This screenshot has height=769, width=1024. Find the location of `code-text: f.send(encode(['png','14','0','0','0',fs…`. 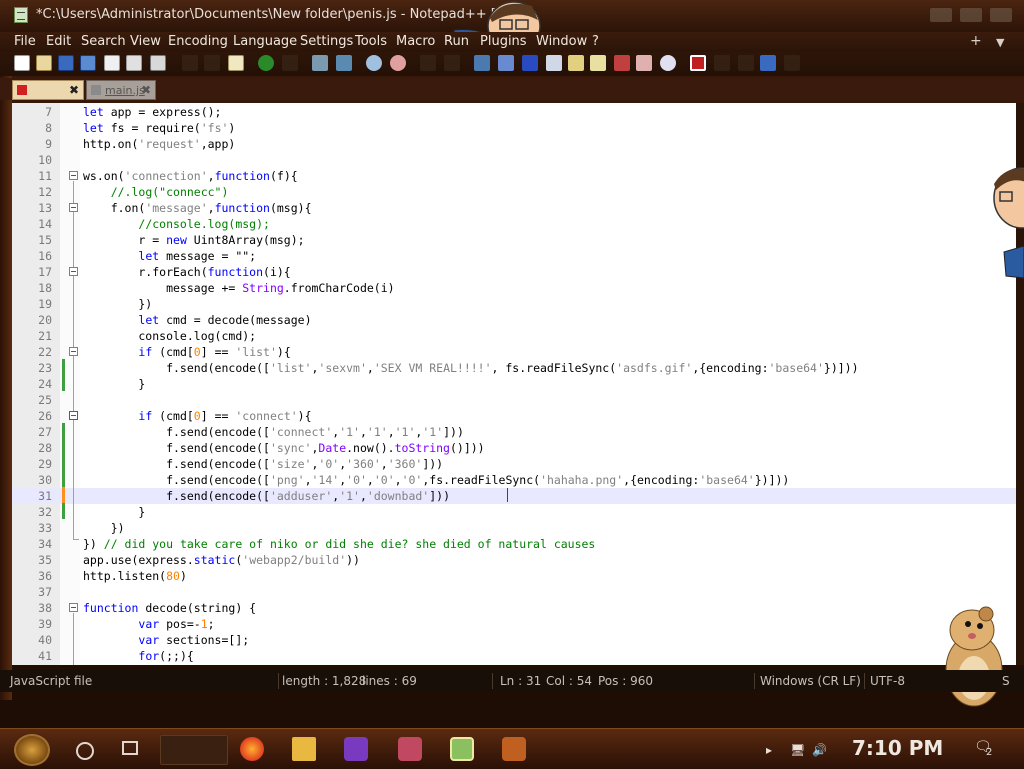

code-text: f.send(encode(['png','14','0','0','0',fs… is located at coordinates (436, 480).